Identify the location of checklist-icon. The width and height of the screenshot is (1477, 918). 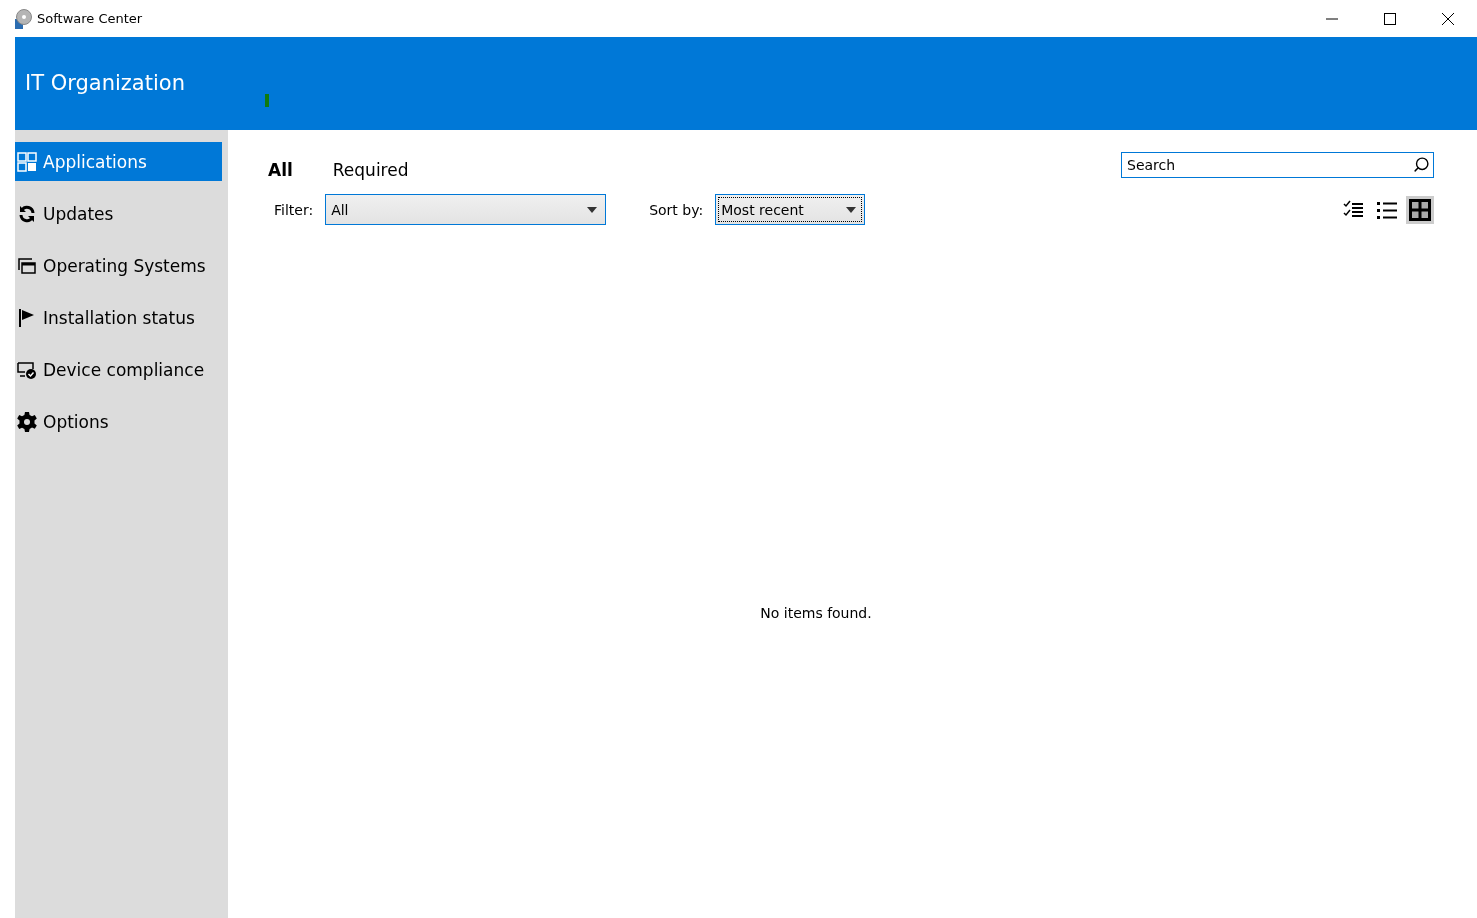
(1354, 209).